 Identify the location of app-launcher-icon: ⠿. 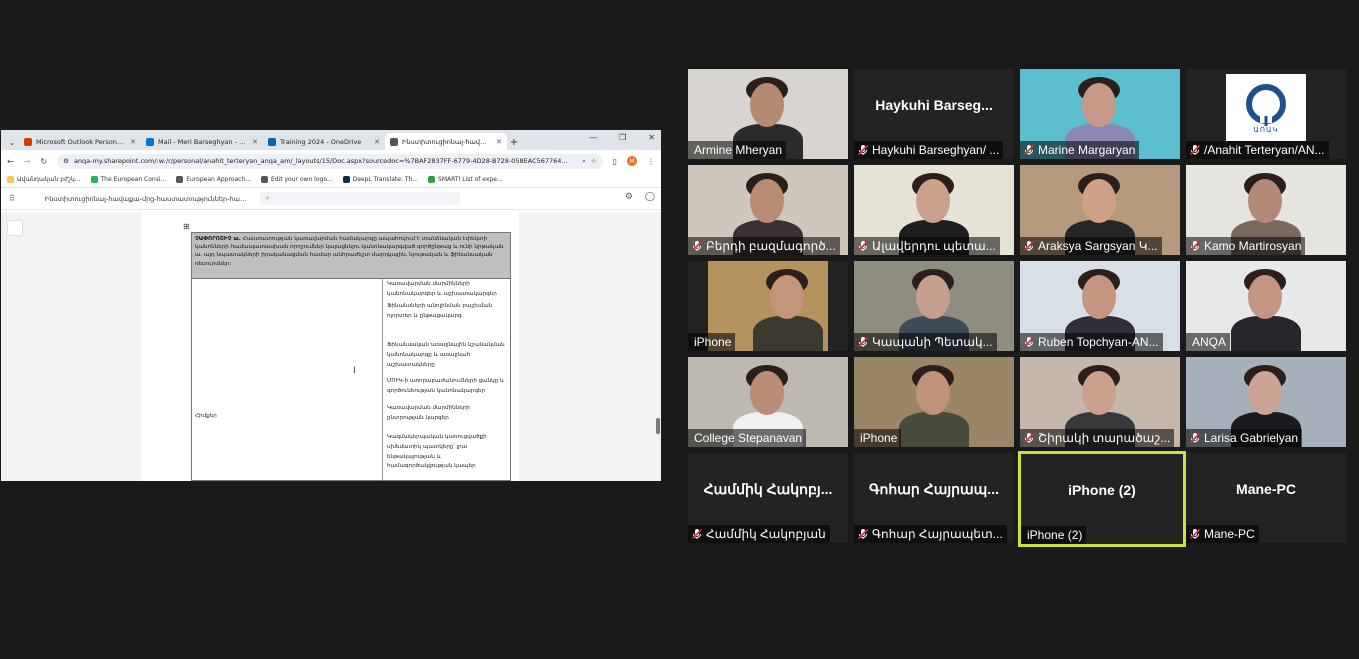
(12, 198).